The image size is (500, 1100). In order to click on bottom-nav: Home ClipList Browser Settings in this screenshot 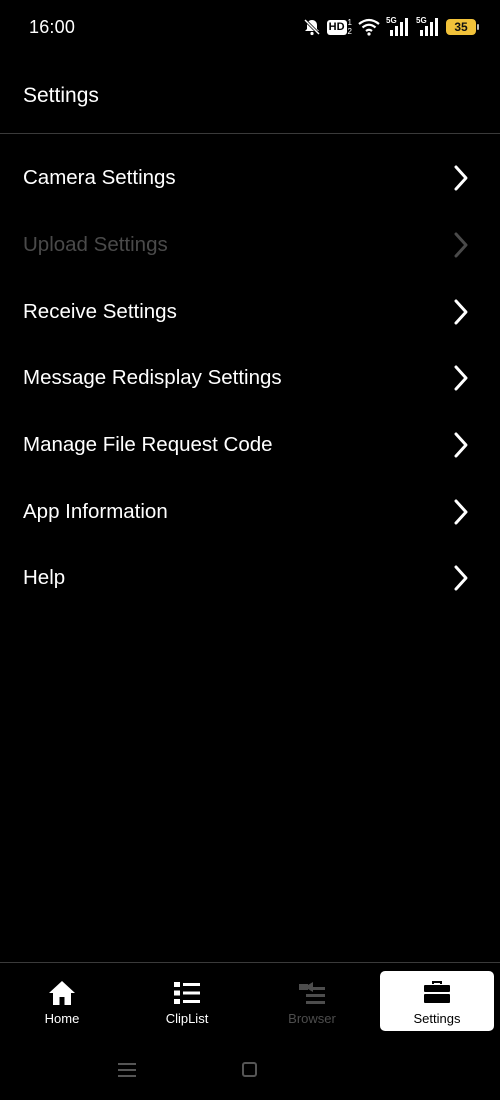, I will do `click(250, 998)`.